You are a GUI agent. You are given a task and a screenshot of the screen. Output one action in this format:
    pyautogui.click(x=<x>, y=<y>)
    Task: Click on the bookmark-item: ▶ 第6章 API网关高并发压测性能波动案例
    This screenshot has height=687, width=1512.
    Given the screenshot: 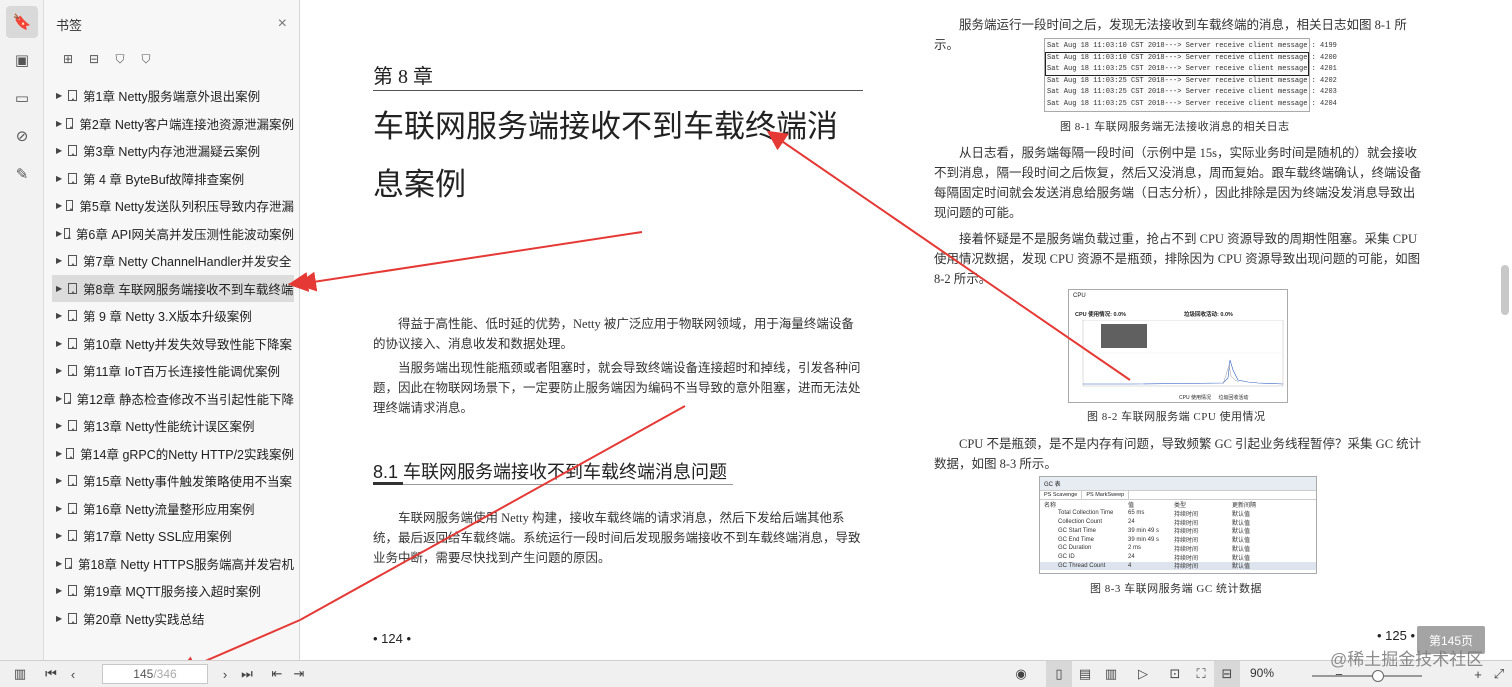 What is the action you would take?
    pyautogui.click(x=169, y=234)
    